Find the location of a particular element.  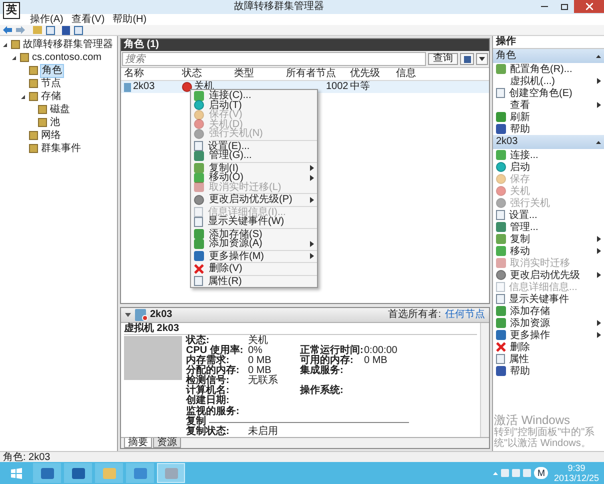

property-label: 可用的内存: is located at coordinates (327, 361).